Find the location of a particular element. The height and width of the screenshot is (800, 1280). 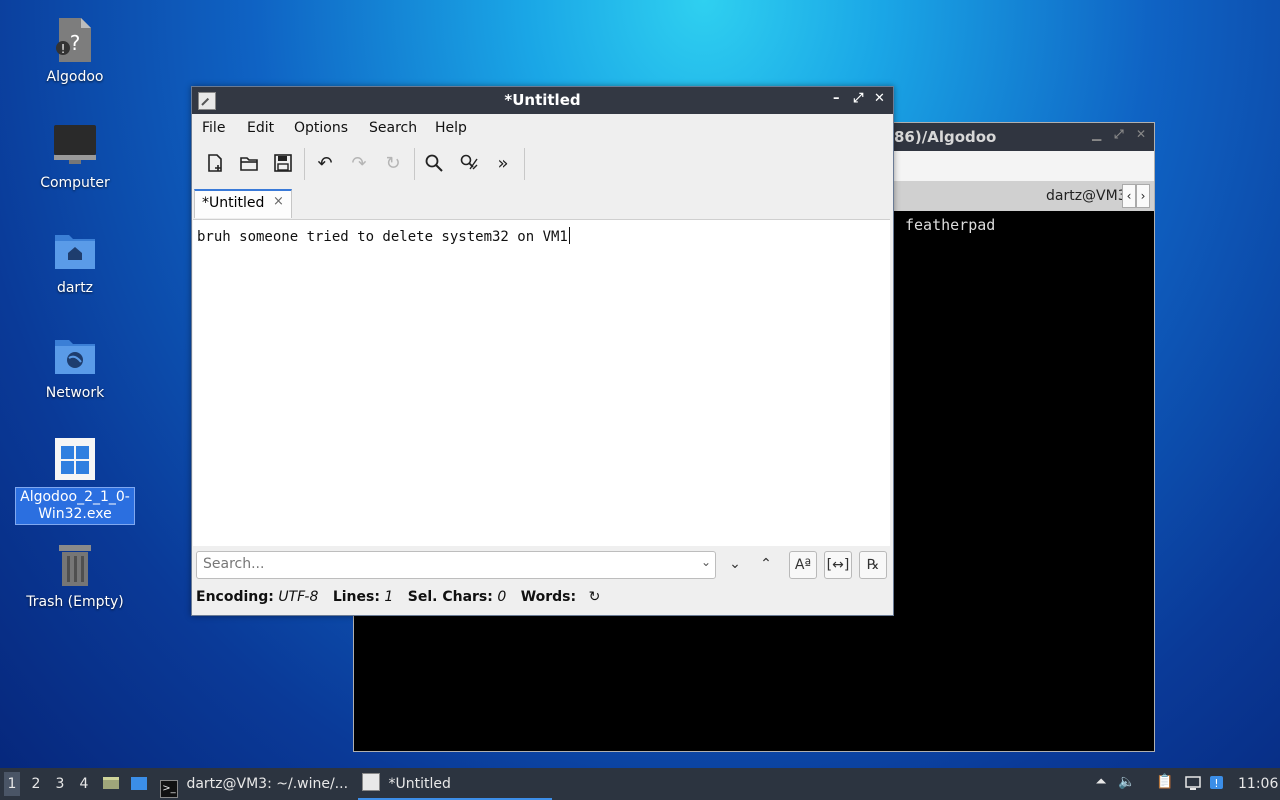

workspace-1: 1 is located at coordinates (12, 784).